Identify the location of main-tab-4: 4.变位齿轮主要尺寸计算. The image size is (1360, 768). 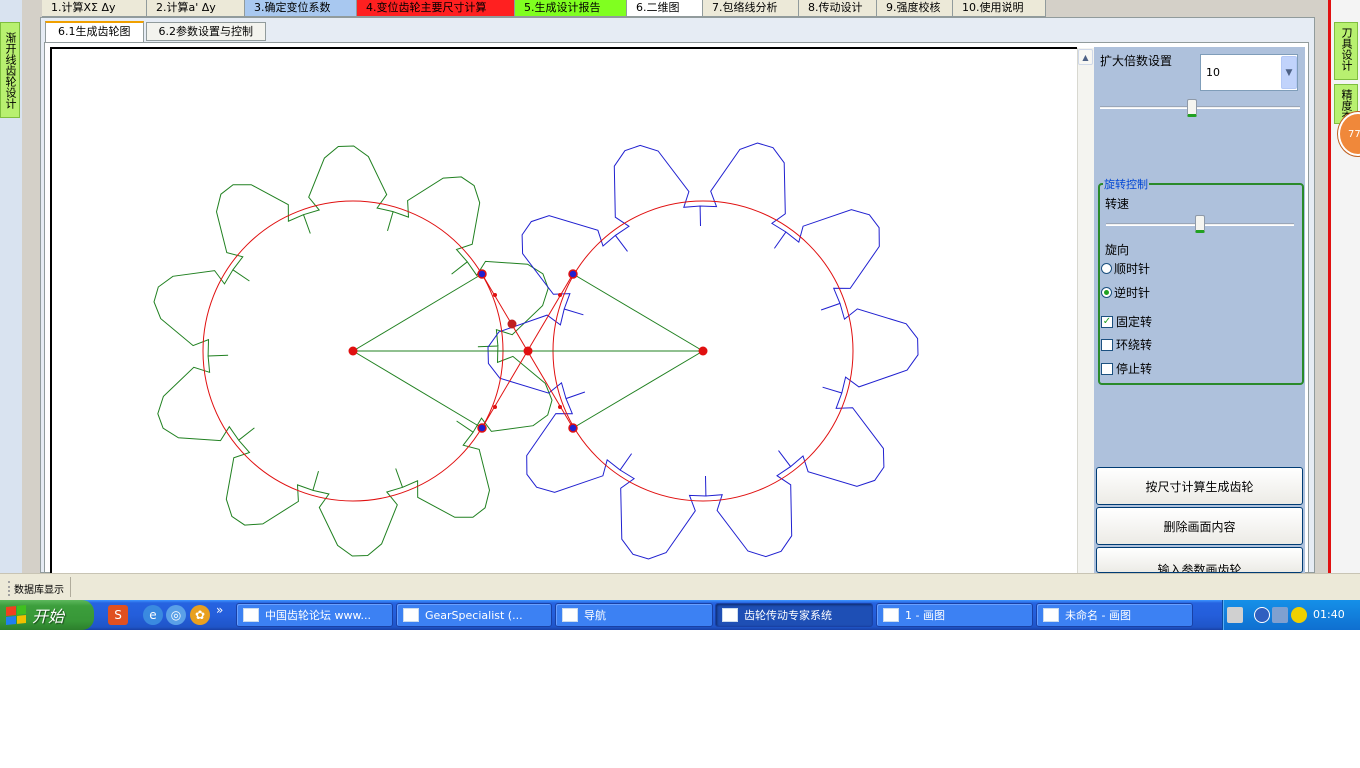
(436, 8).